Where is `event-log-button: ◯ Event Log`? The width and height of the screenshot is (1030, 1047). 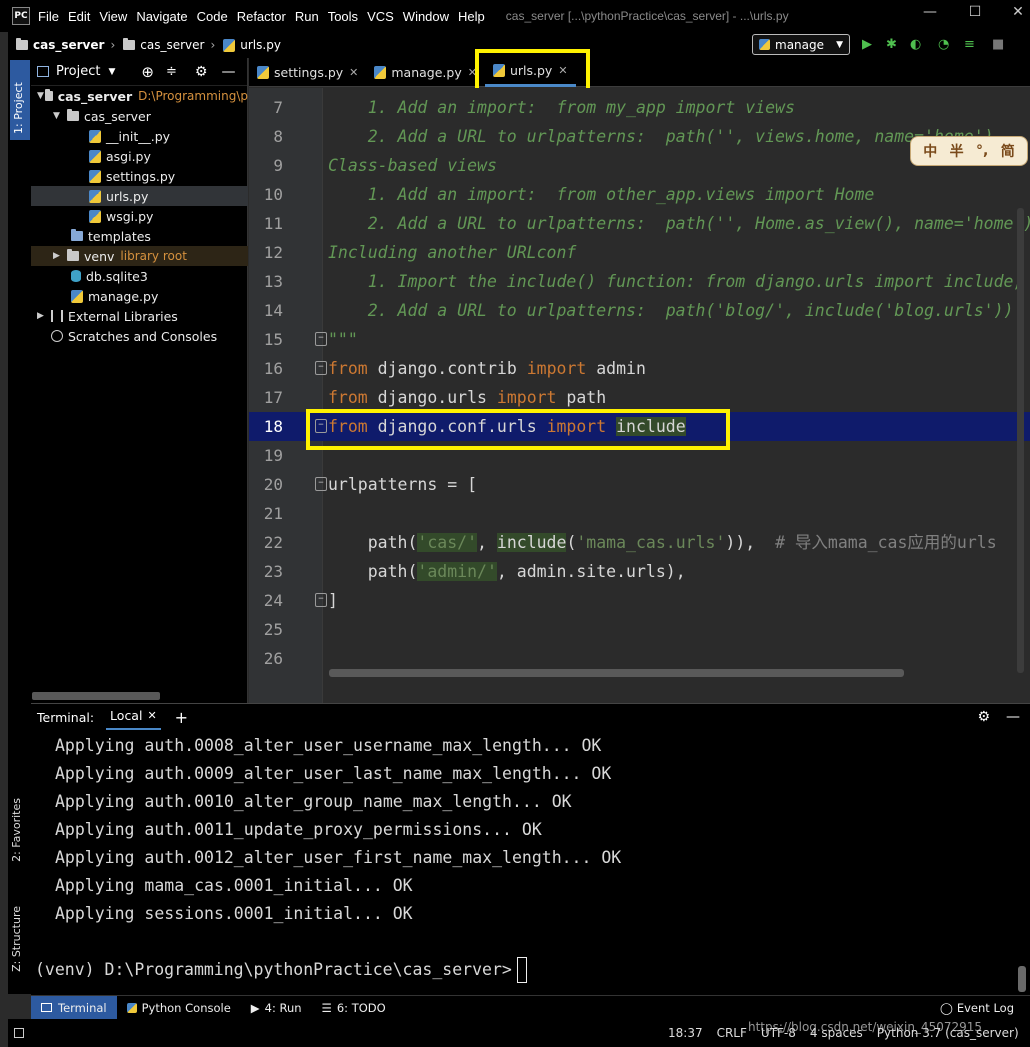 event-log-button: ◯ Event Log is located at coordinates (977, 1008).